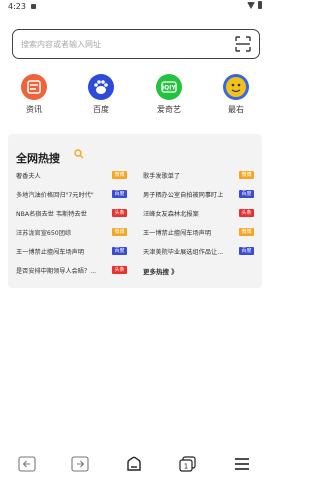 The image size is (320, 480). What do you see at coordinates (160, 271) in the screenshot?
I see `more-hot-link: 更多热搜 》` at bounding box center [160, 271].